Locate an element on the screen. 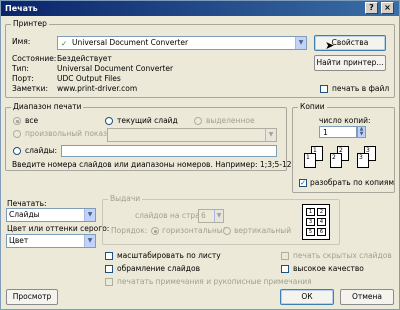 The height and width of the screenshot is (310, 400). range-selection-label: выделенное is located at coordinates (230, 120).